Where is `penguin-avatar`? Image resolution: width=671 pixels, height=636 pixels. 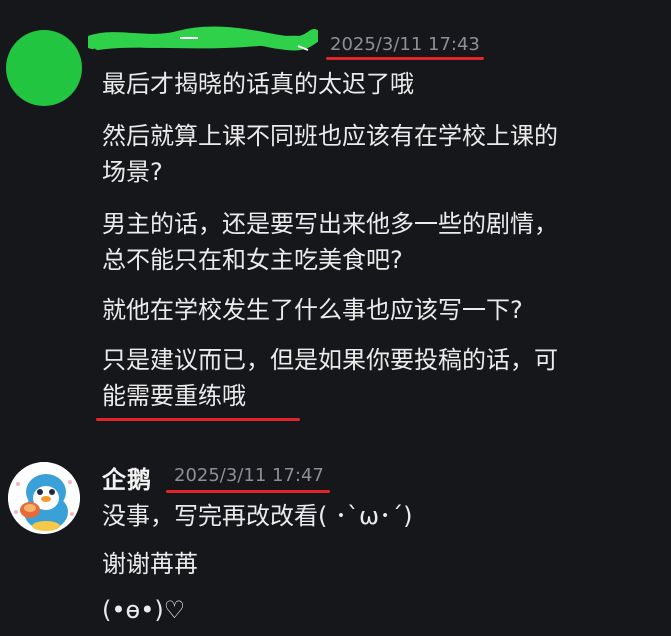
penguin-avatar is located at coordinates (44, 498).